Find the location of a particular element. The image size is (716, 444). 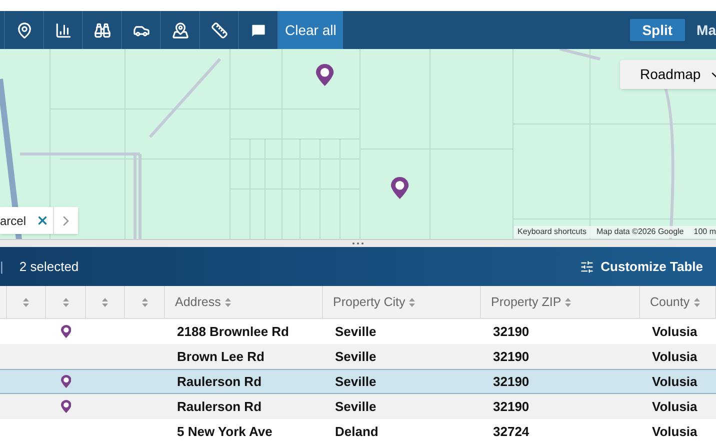

customize-table-button: Customize Table is located at coordinates (641, 266).